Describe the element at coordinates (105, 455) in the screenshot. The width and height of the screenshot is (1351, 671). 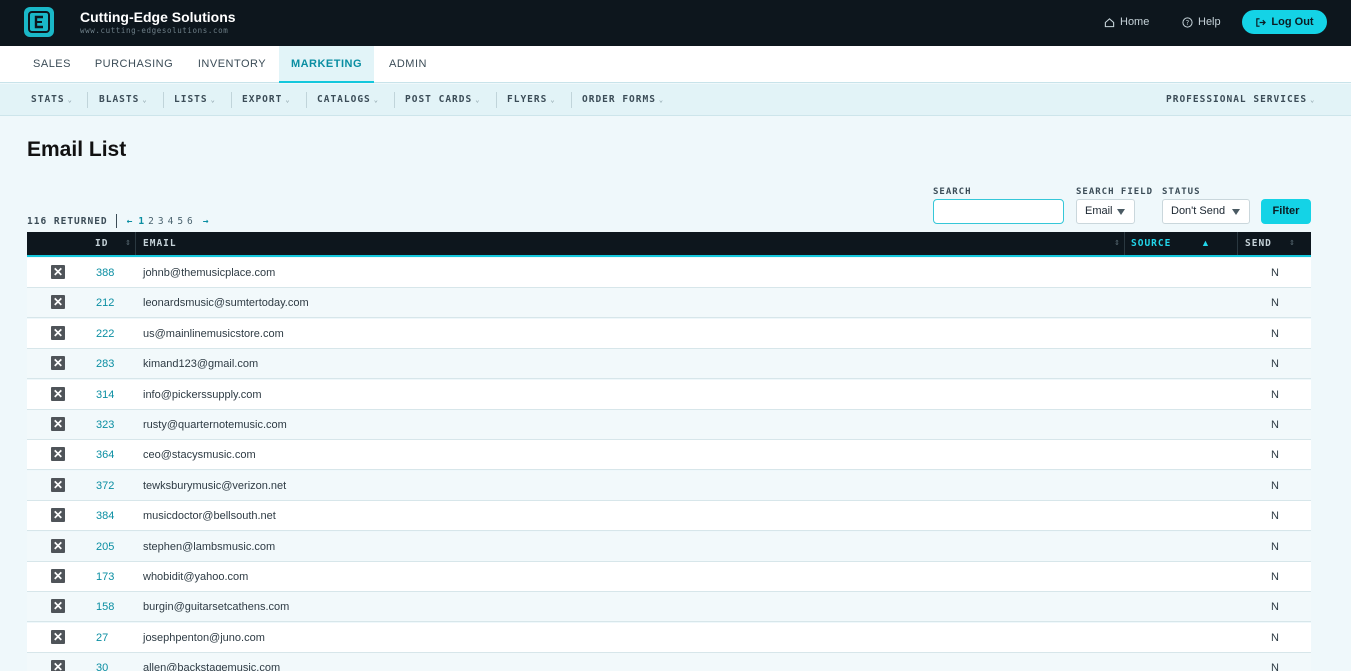
I see `cell-id: 364` at that location.